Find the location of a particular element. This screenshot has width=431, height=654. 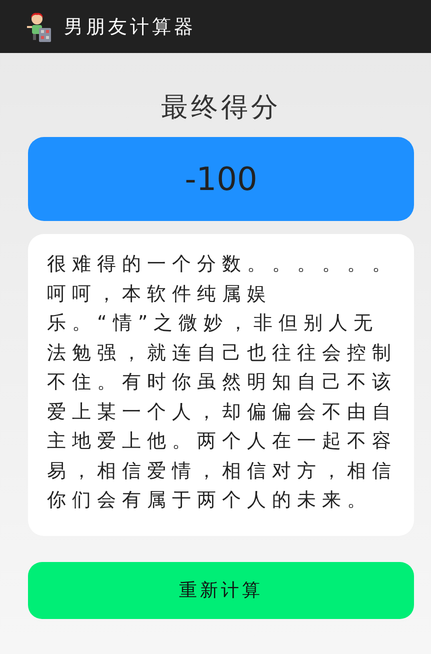

boy-with-calculator-icon is located at coordinates (39, 26).